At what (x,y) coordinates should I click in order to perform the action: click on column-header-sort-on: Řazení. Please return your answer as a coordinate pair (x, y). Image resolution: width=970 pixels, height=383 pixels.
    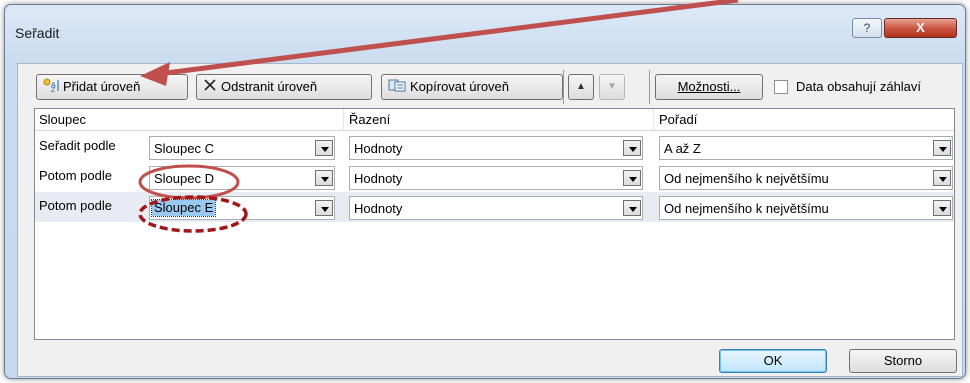
    Looking at the image, I should click on (370, 119).